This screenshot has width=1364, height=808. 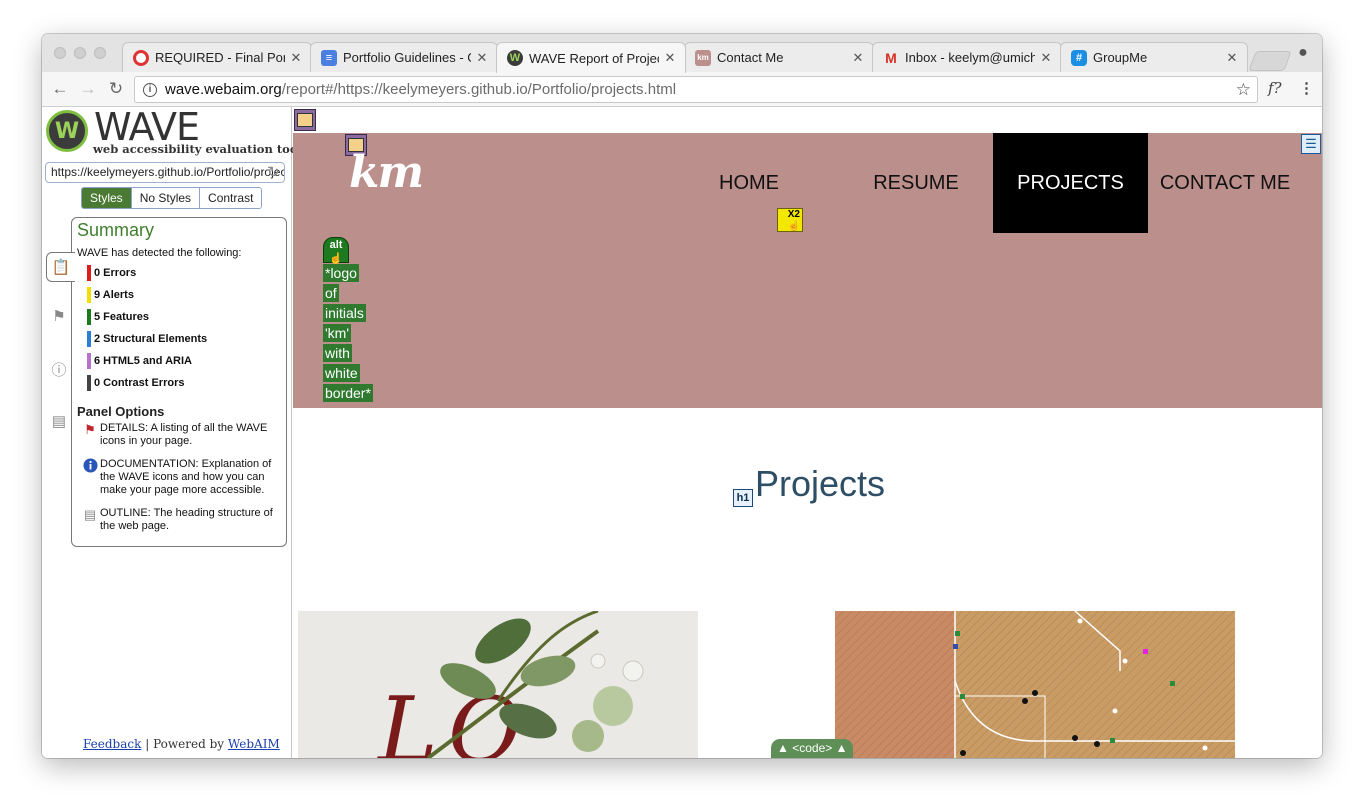 What do you see at coordinates (341, 373) in the screenshot?
I see `alt-text-word: white` at bounding box center [341, 373].